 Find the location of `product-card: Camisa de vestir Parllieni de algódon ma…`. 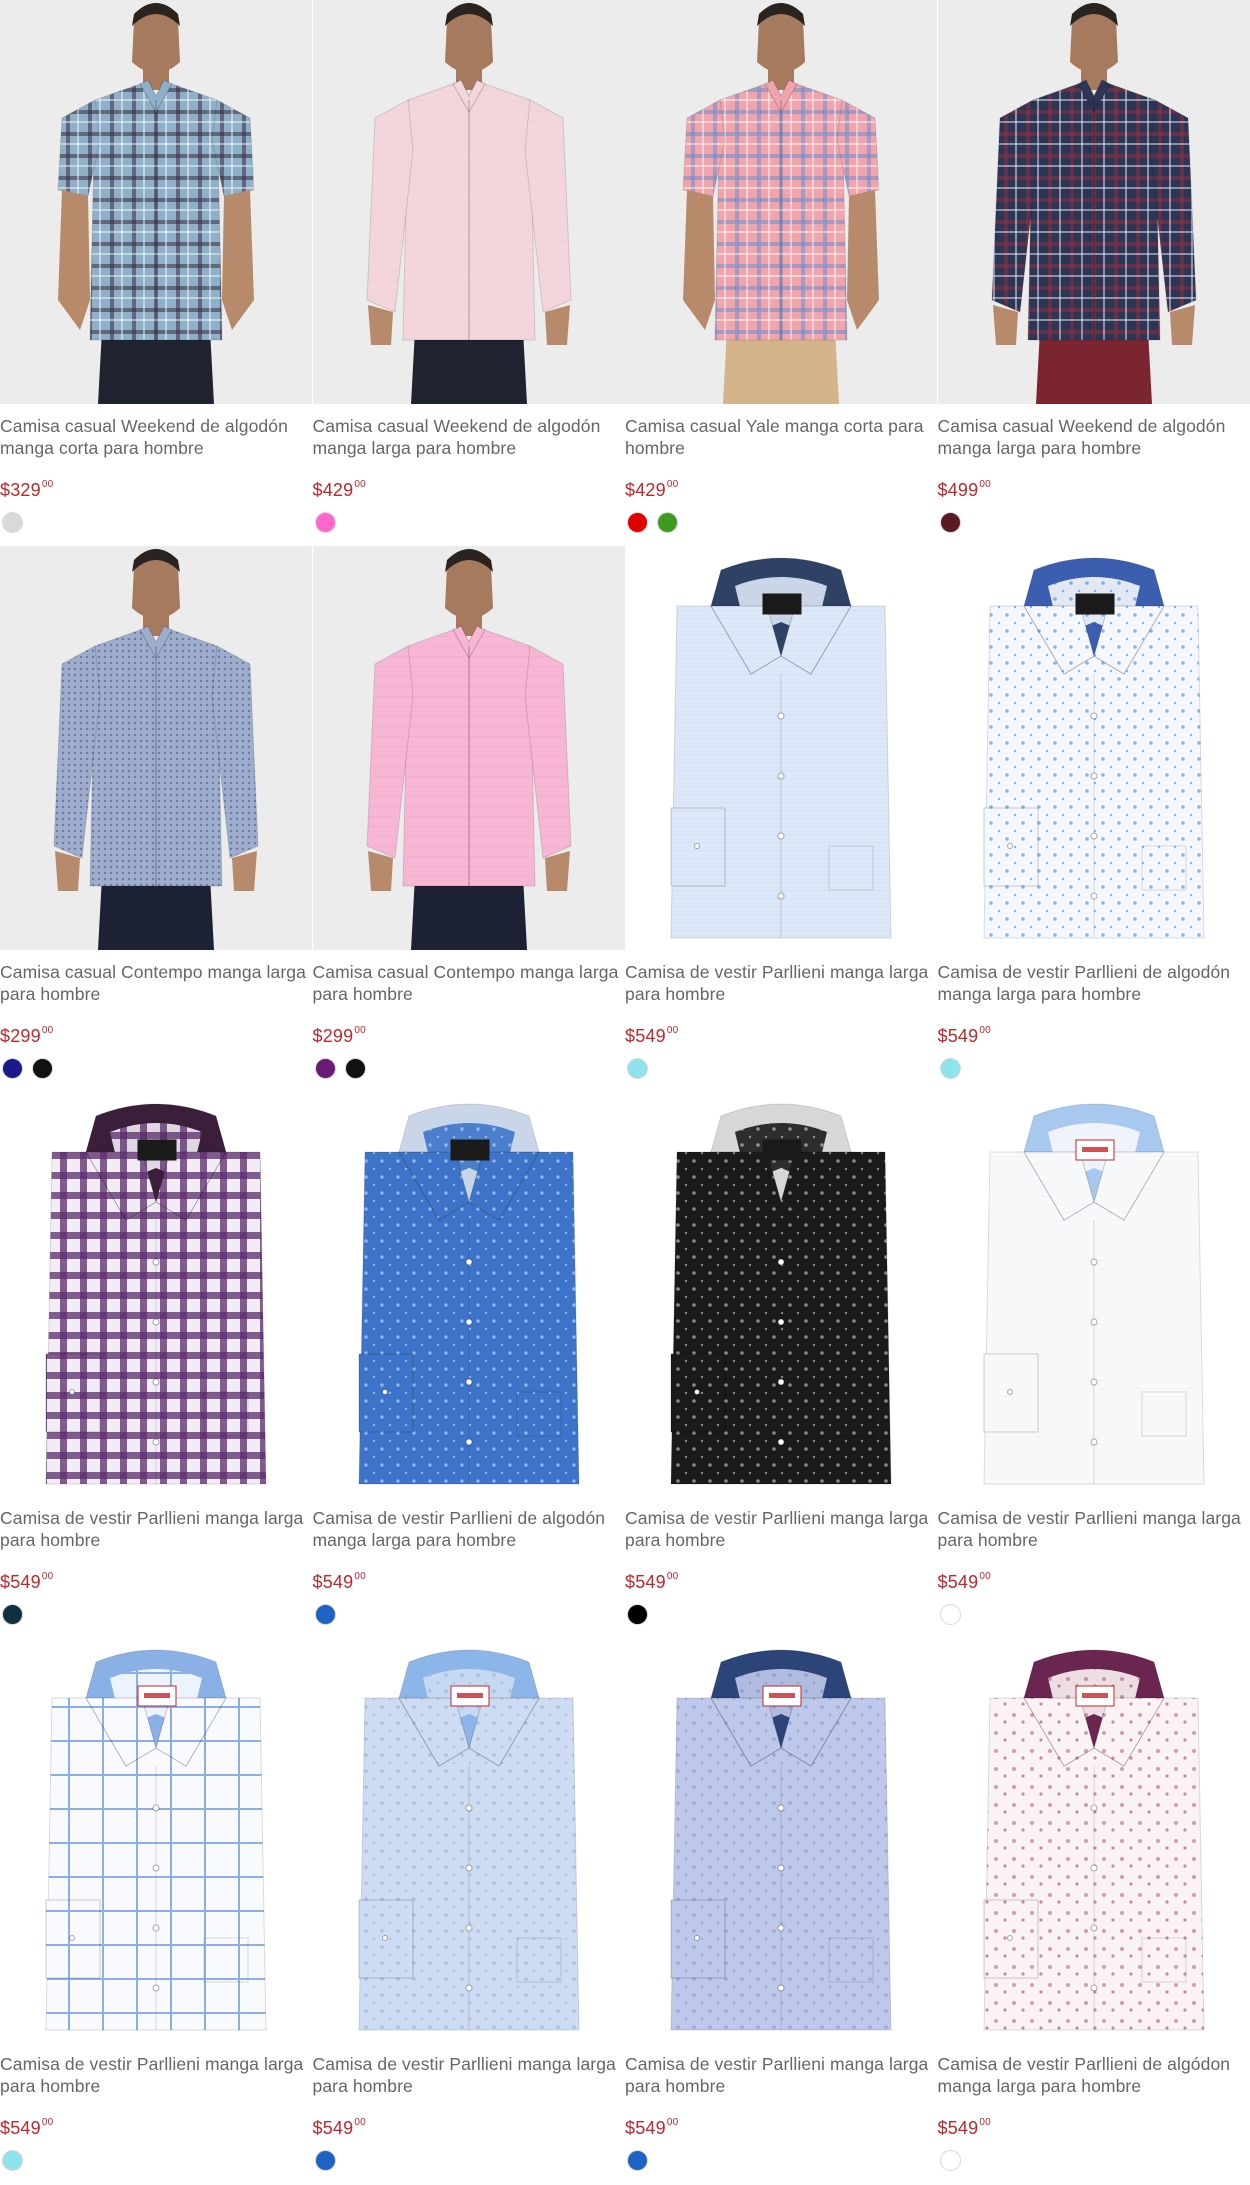

product-card: Camisa de vestir Parllieni de algódon ma… is located at coordinates (1093, 1911).